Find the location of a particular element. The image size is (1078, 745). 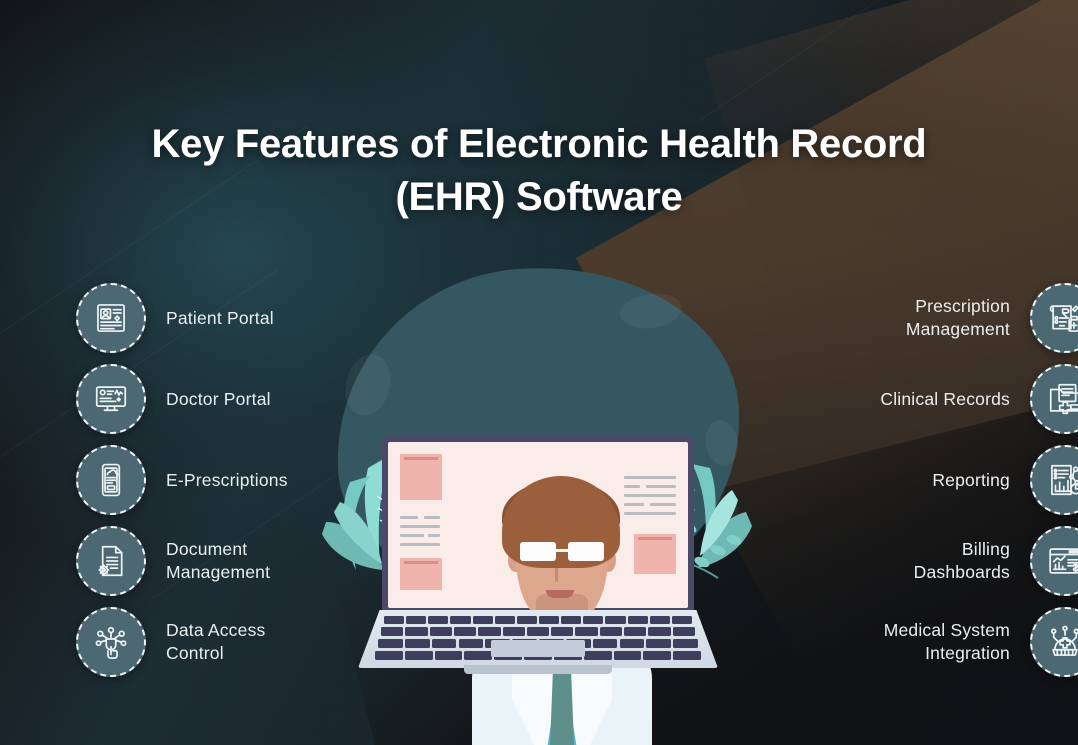

hair-fringe is located at coordinates (562, 521).